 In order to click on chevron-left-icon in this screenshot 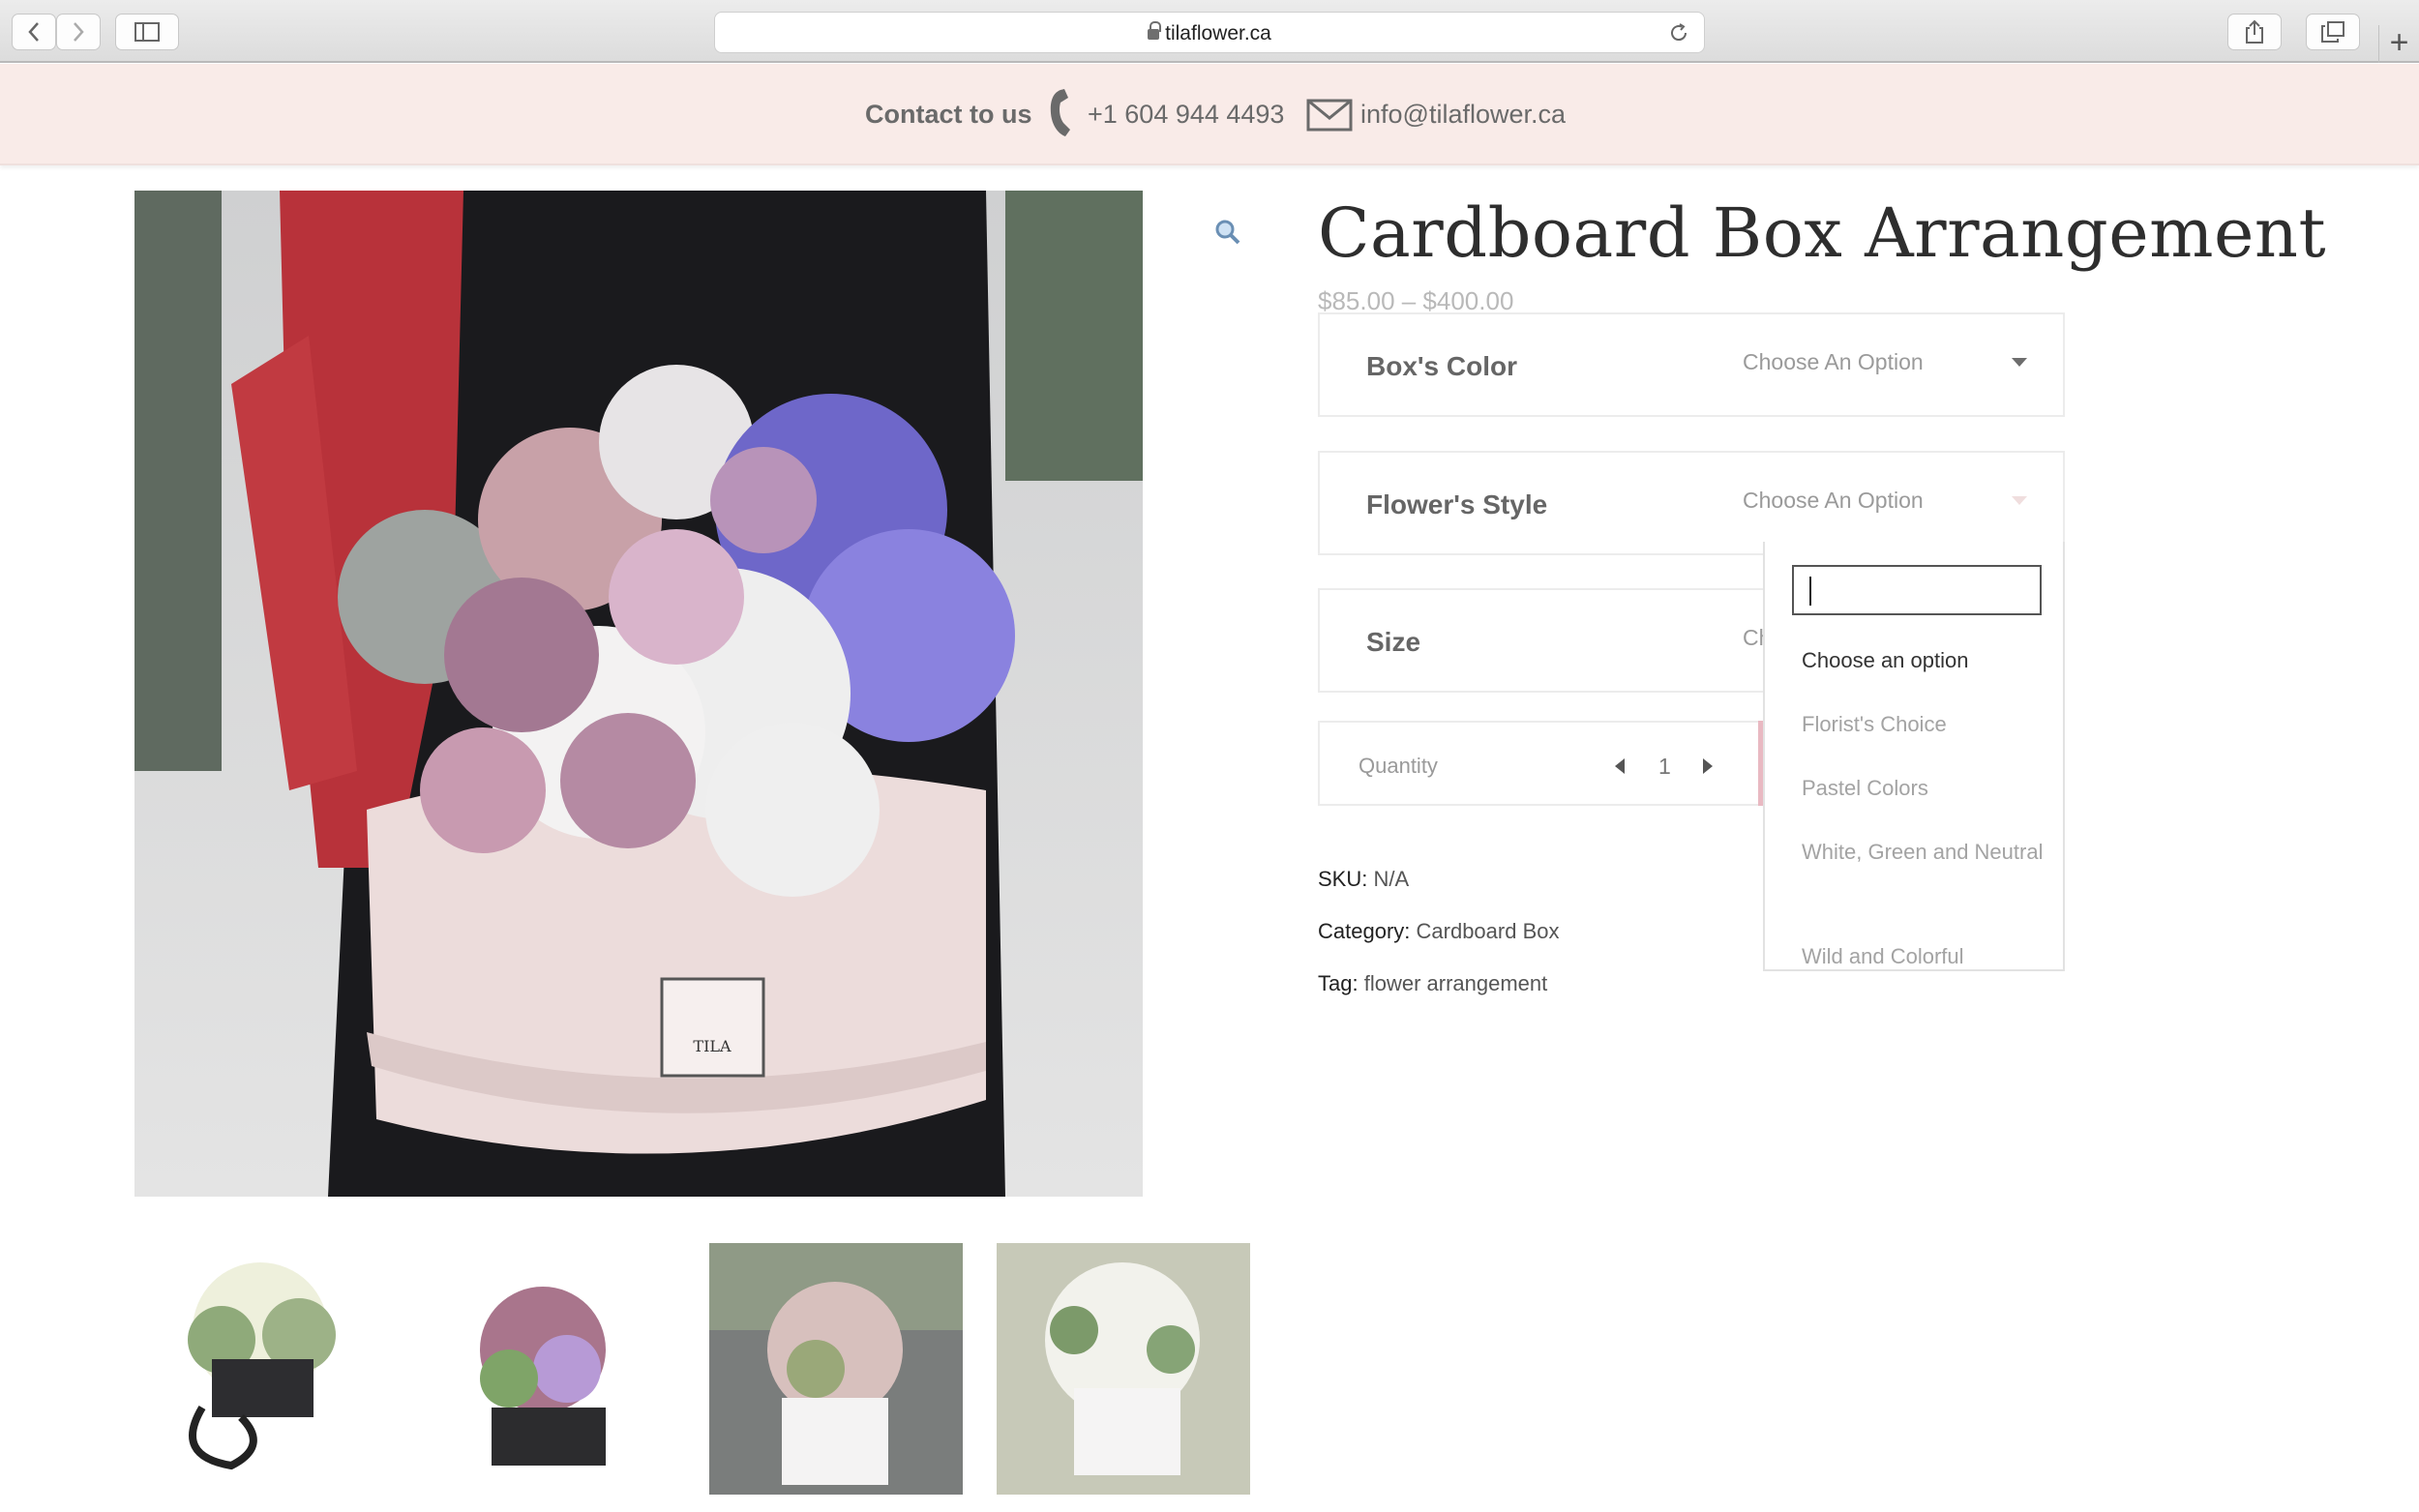, I will do `click(33, 32)`.